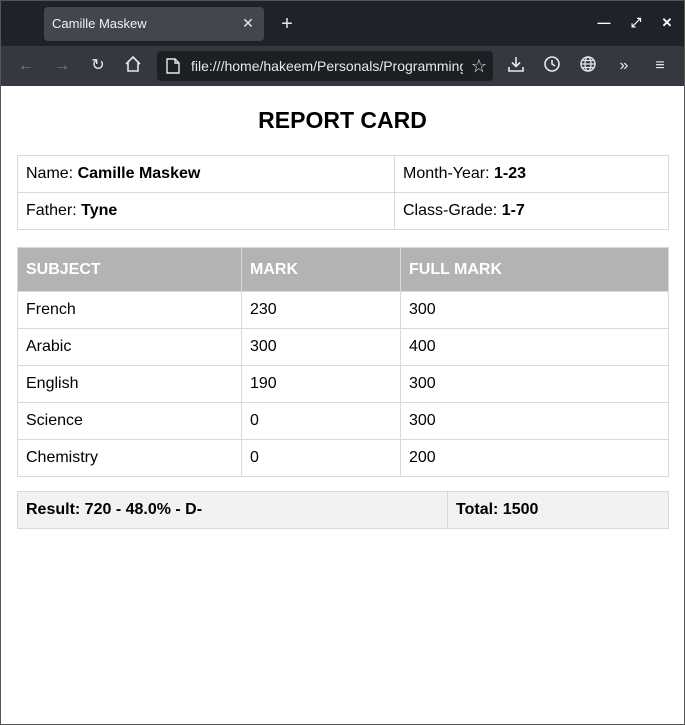  I want to click on reload-icon: ↻, so click(98, 66).